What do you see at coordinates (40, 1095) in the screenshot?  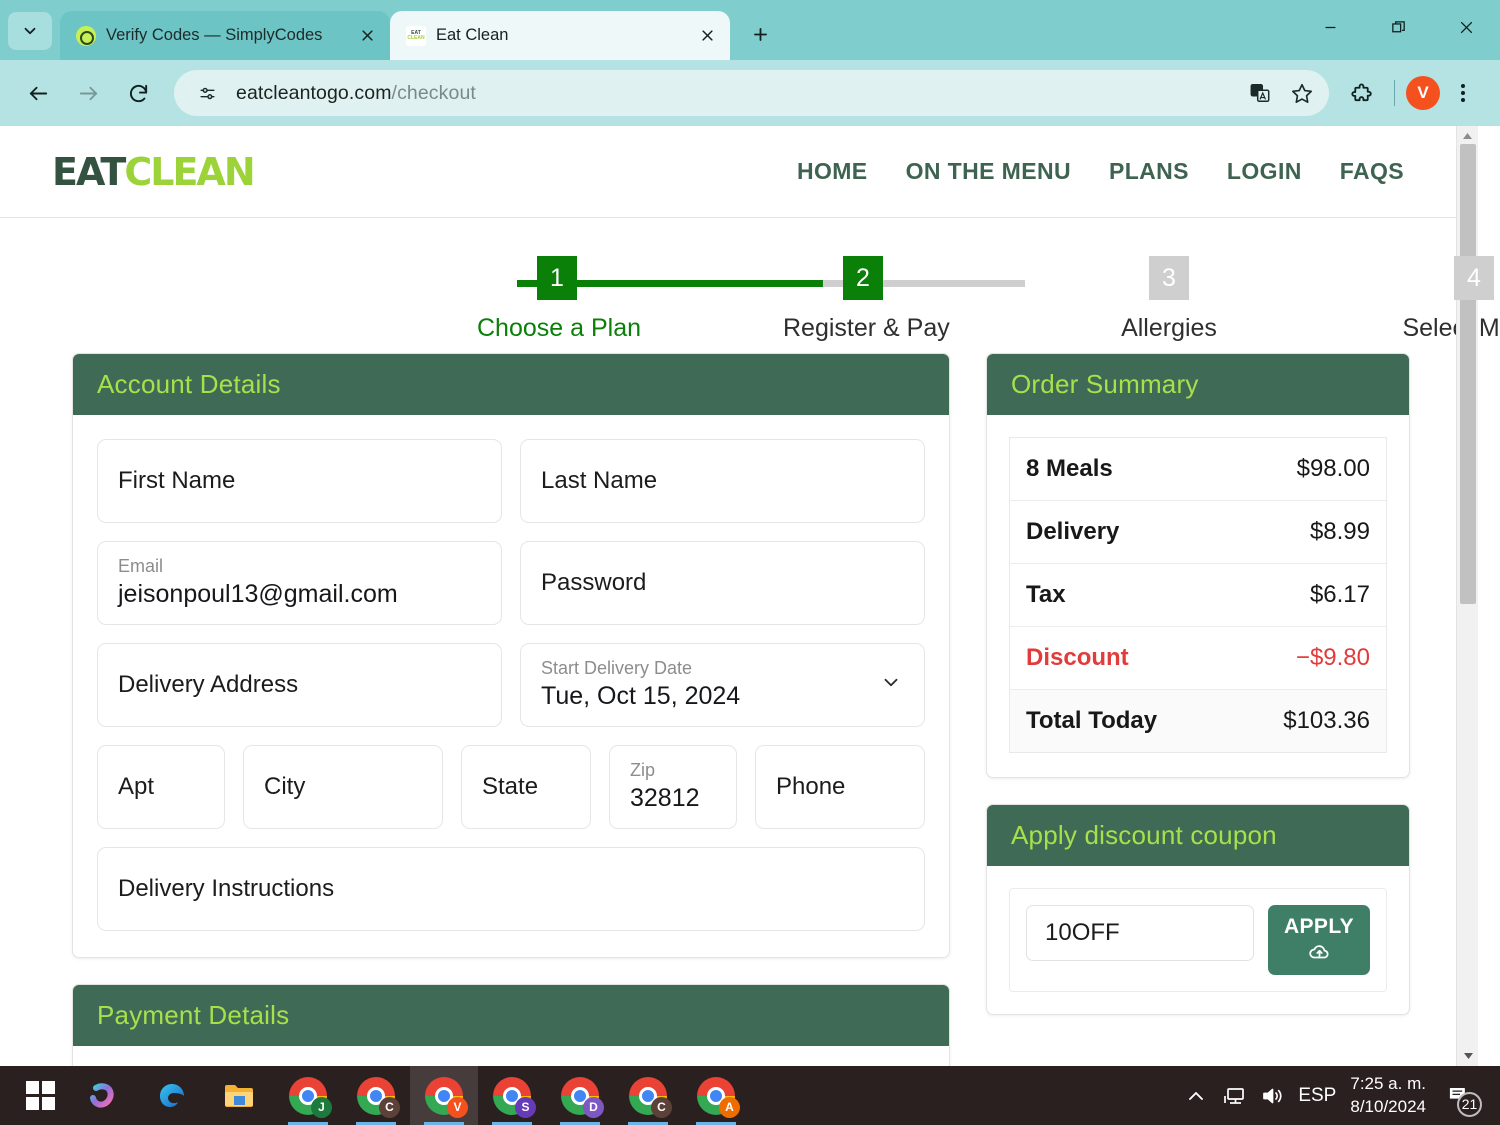 I see `windows-start-icon` at bounding box center [40, 1095].